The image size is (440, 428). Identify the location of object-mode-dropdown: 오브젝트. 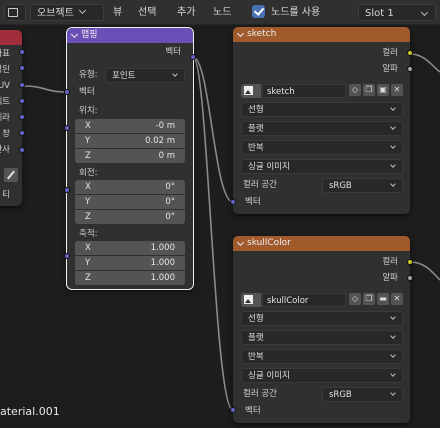
(67, 12).